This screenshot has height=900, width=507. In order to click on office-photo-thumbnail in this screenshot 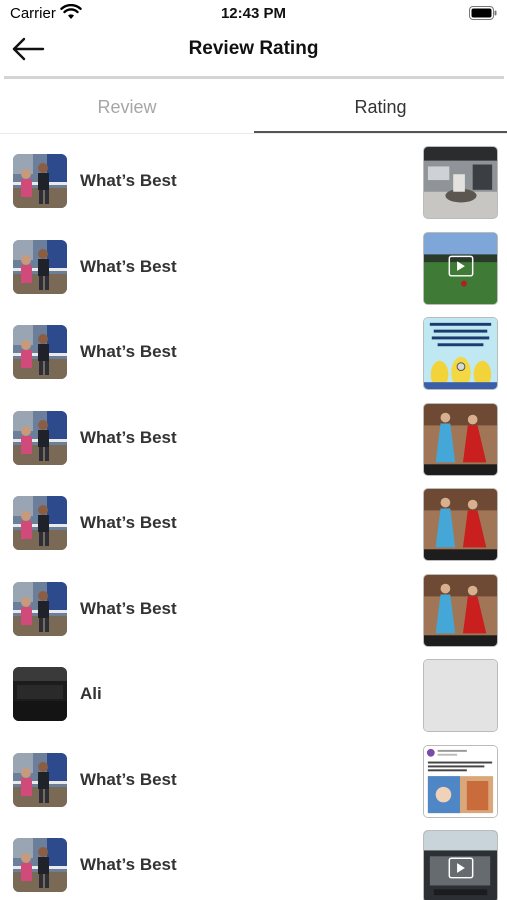, I will do `click(460, 182)`.